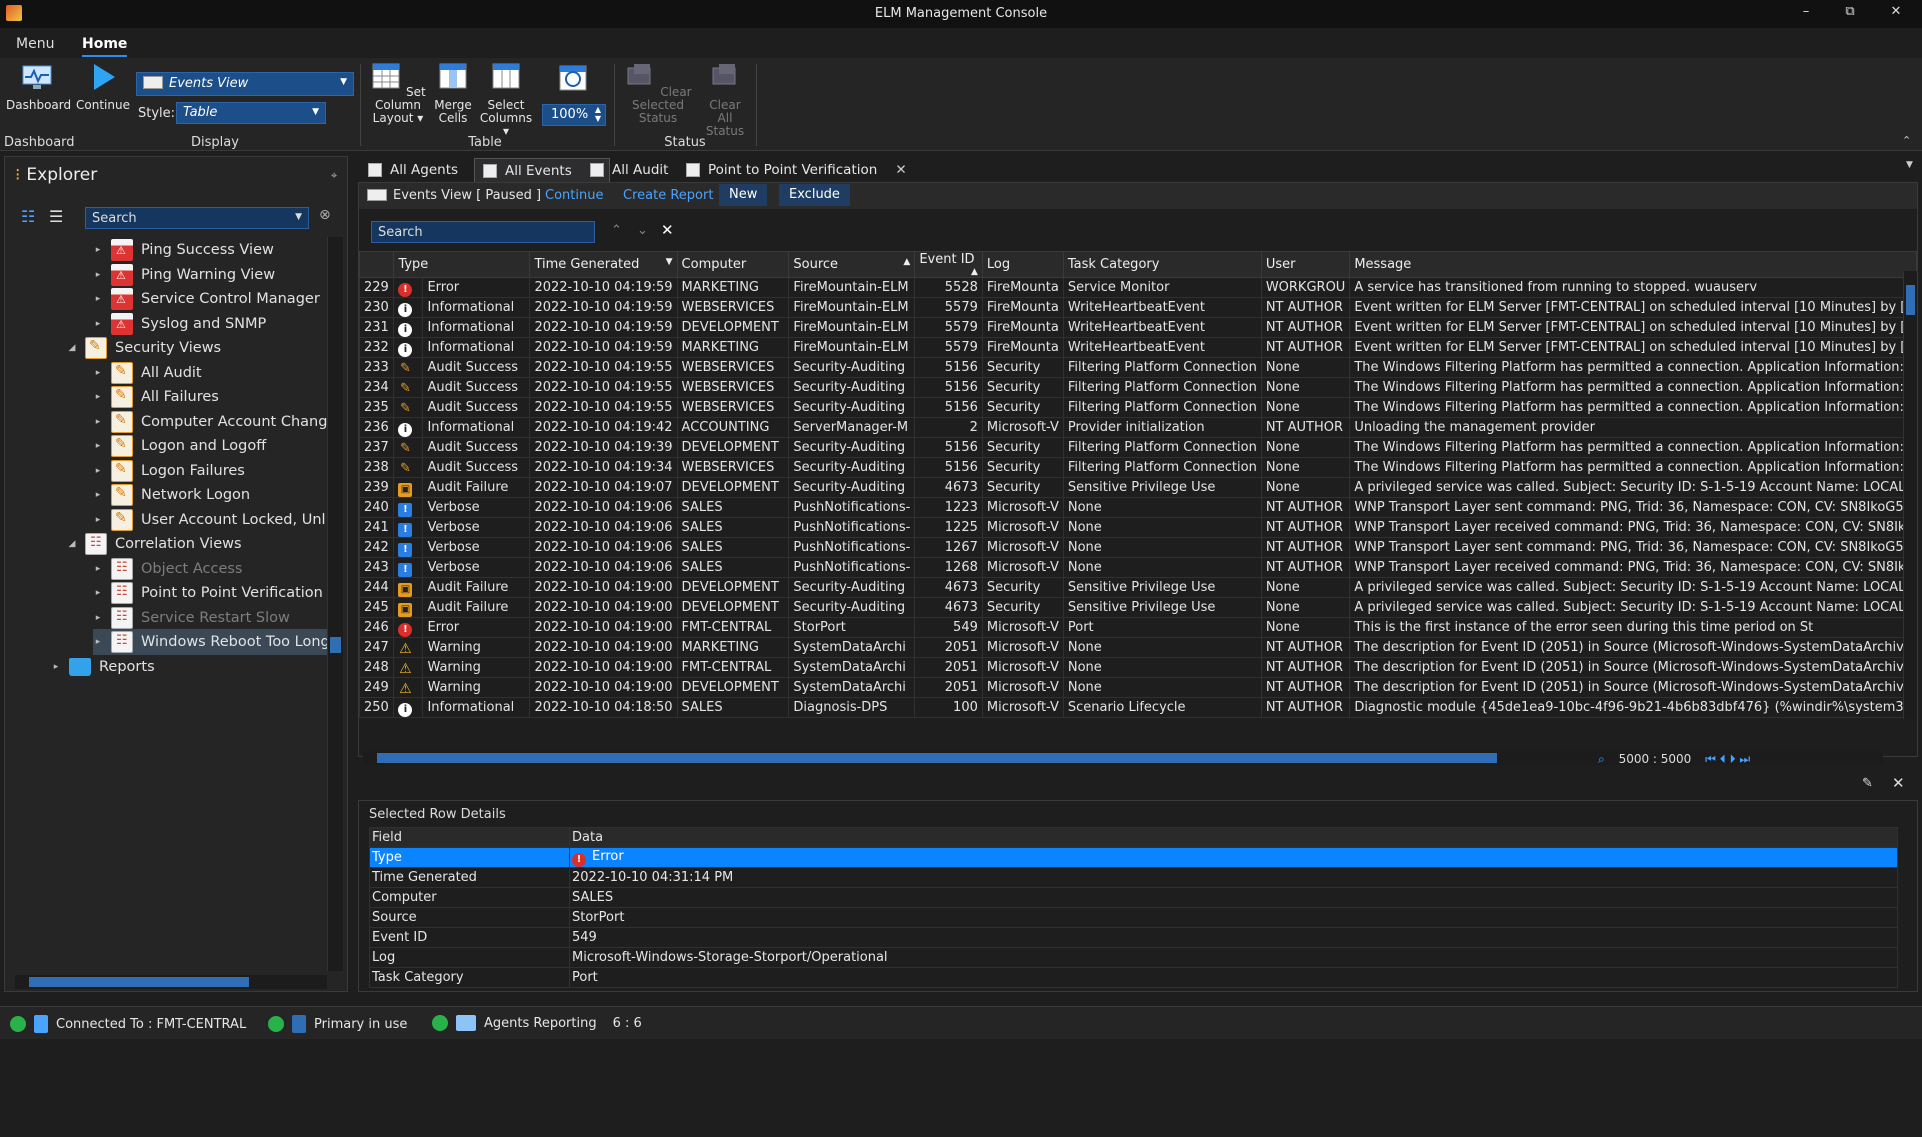  Describe the element at coordinates (603, 264) in the screenshot. I see `column-header-time-generated: Time Generated ▼` at that location.